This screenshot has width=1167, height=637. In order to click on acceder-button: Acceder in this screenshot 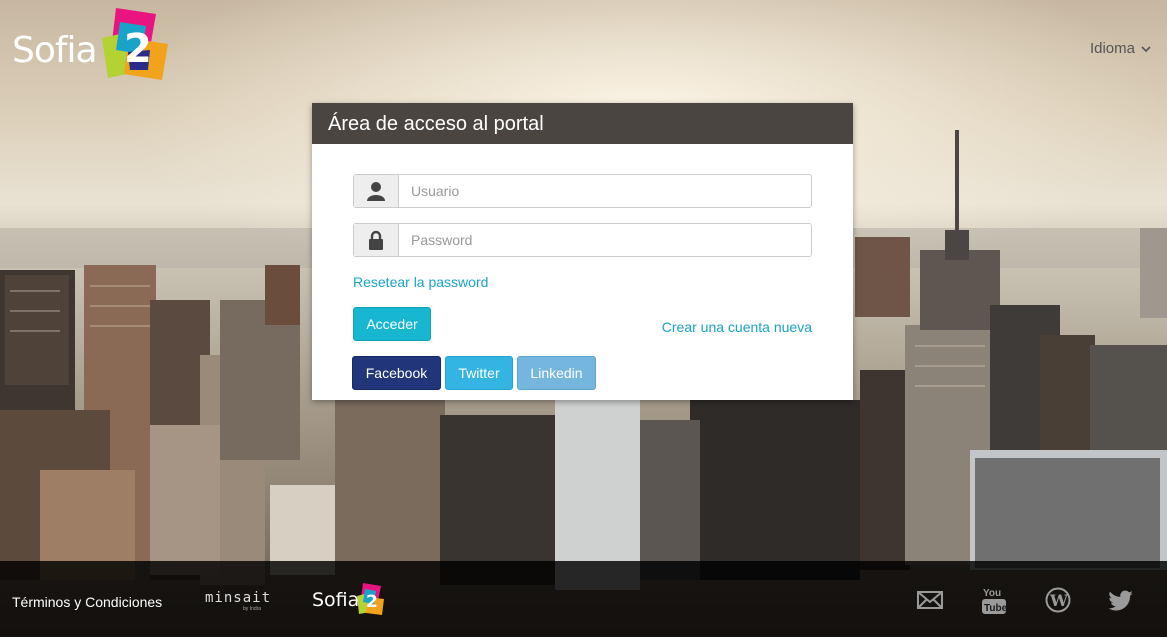, I will do `click(392, 324)`.